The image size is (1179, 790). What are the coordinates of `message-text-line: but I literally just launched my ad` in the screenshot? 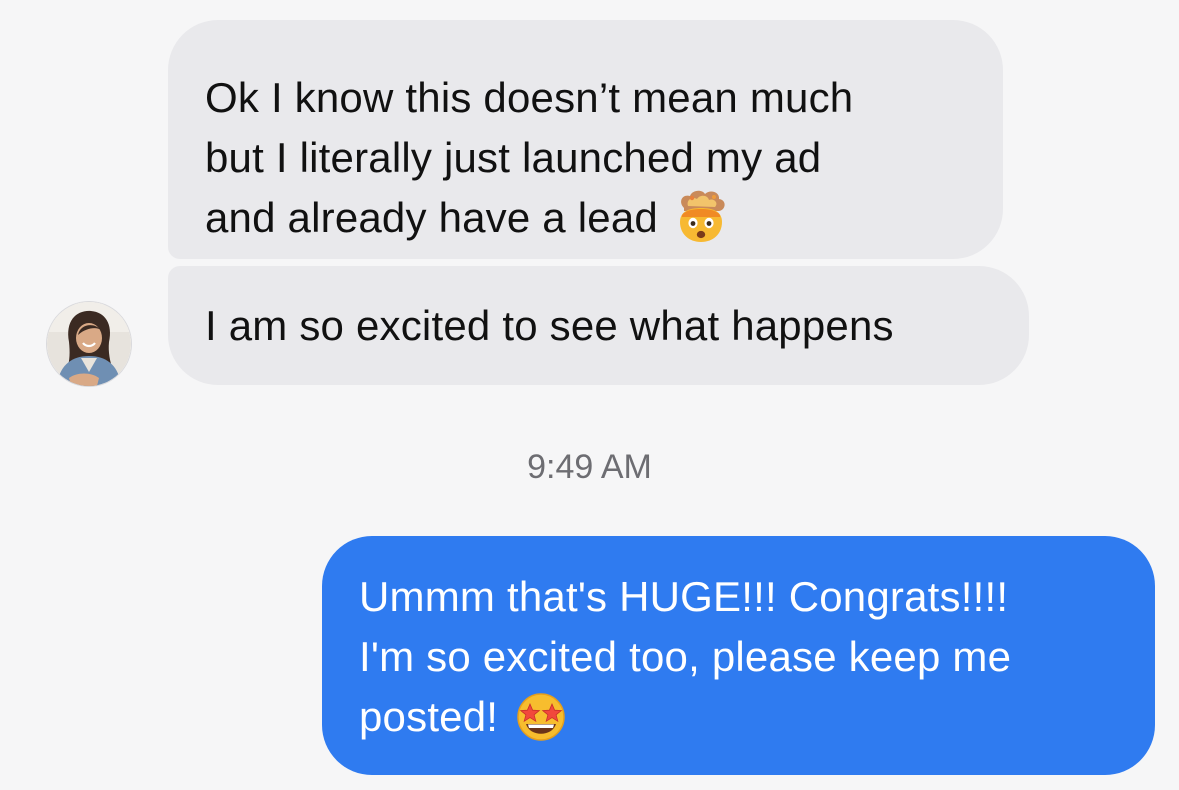 It's located at (513, 157).